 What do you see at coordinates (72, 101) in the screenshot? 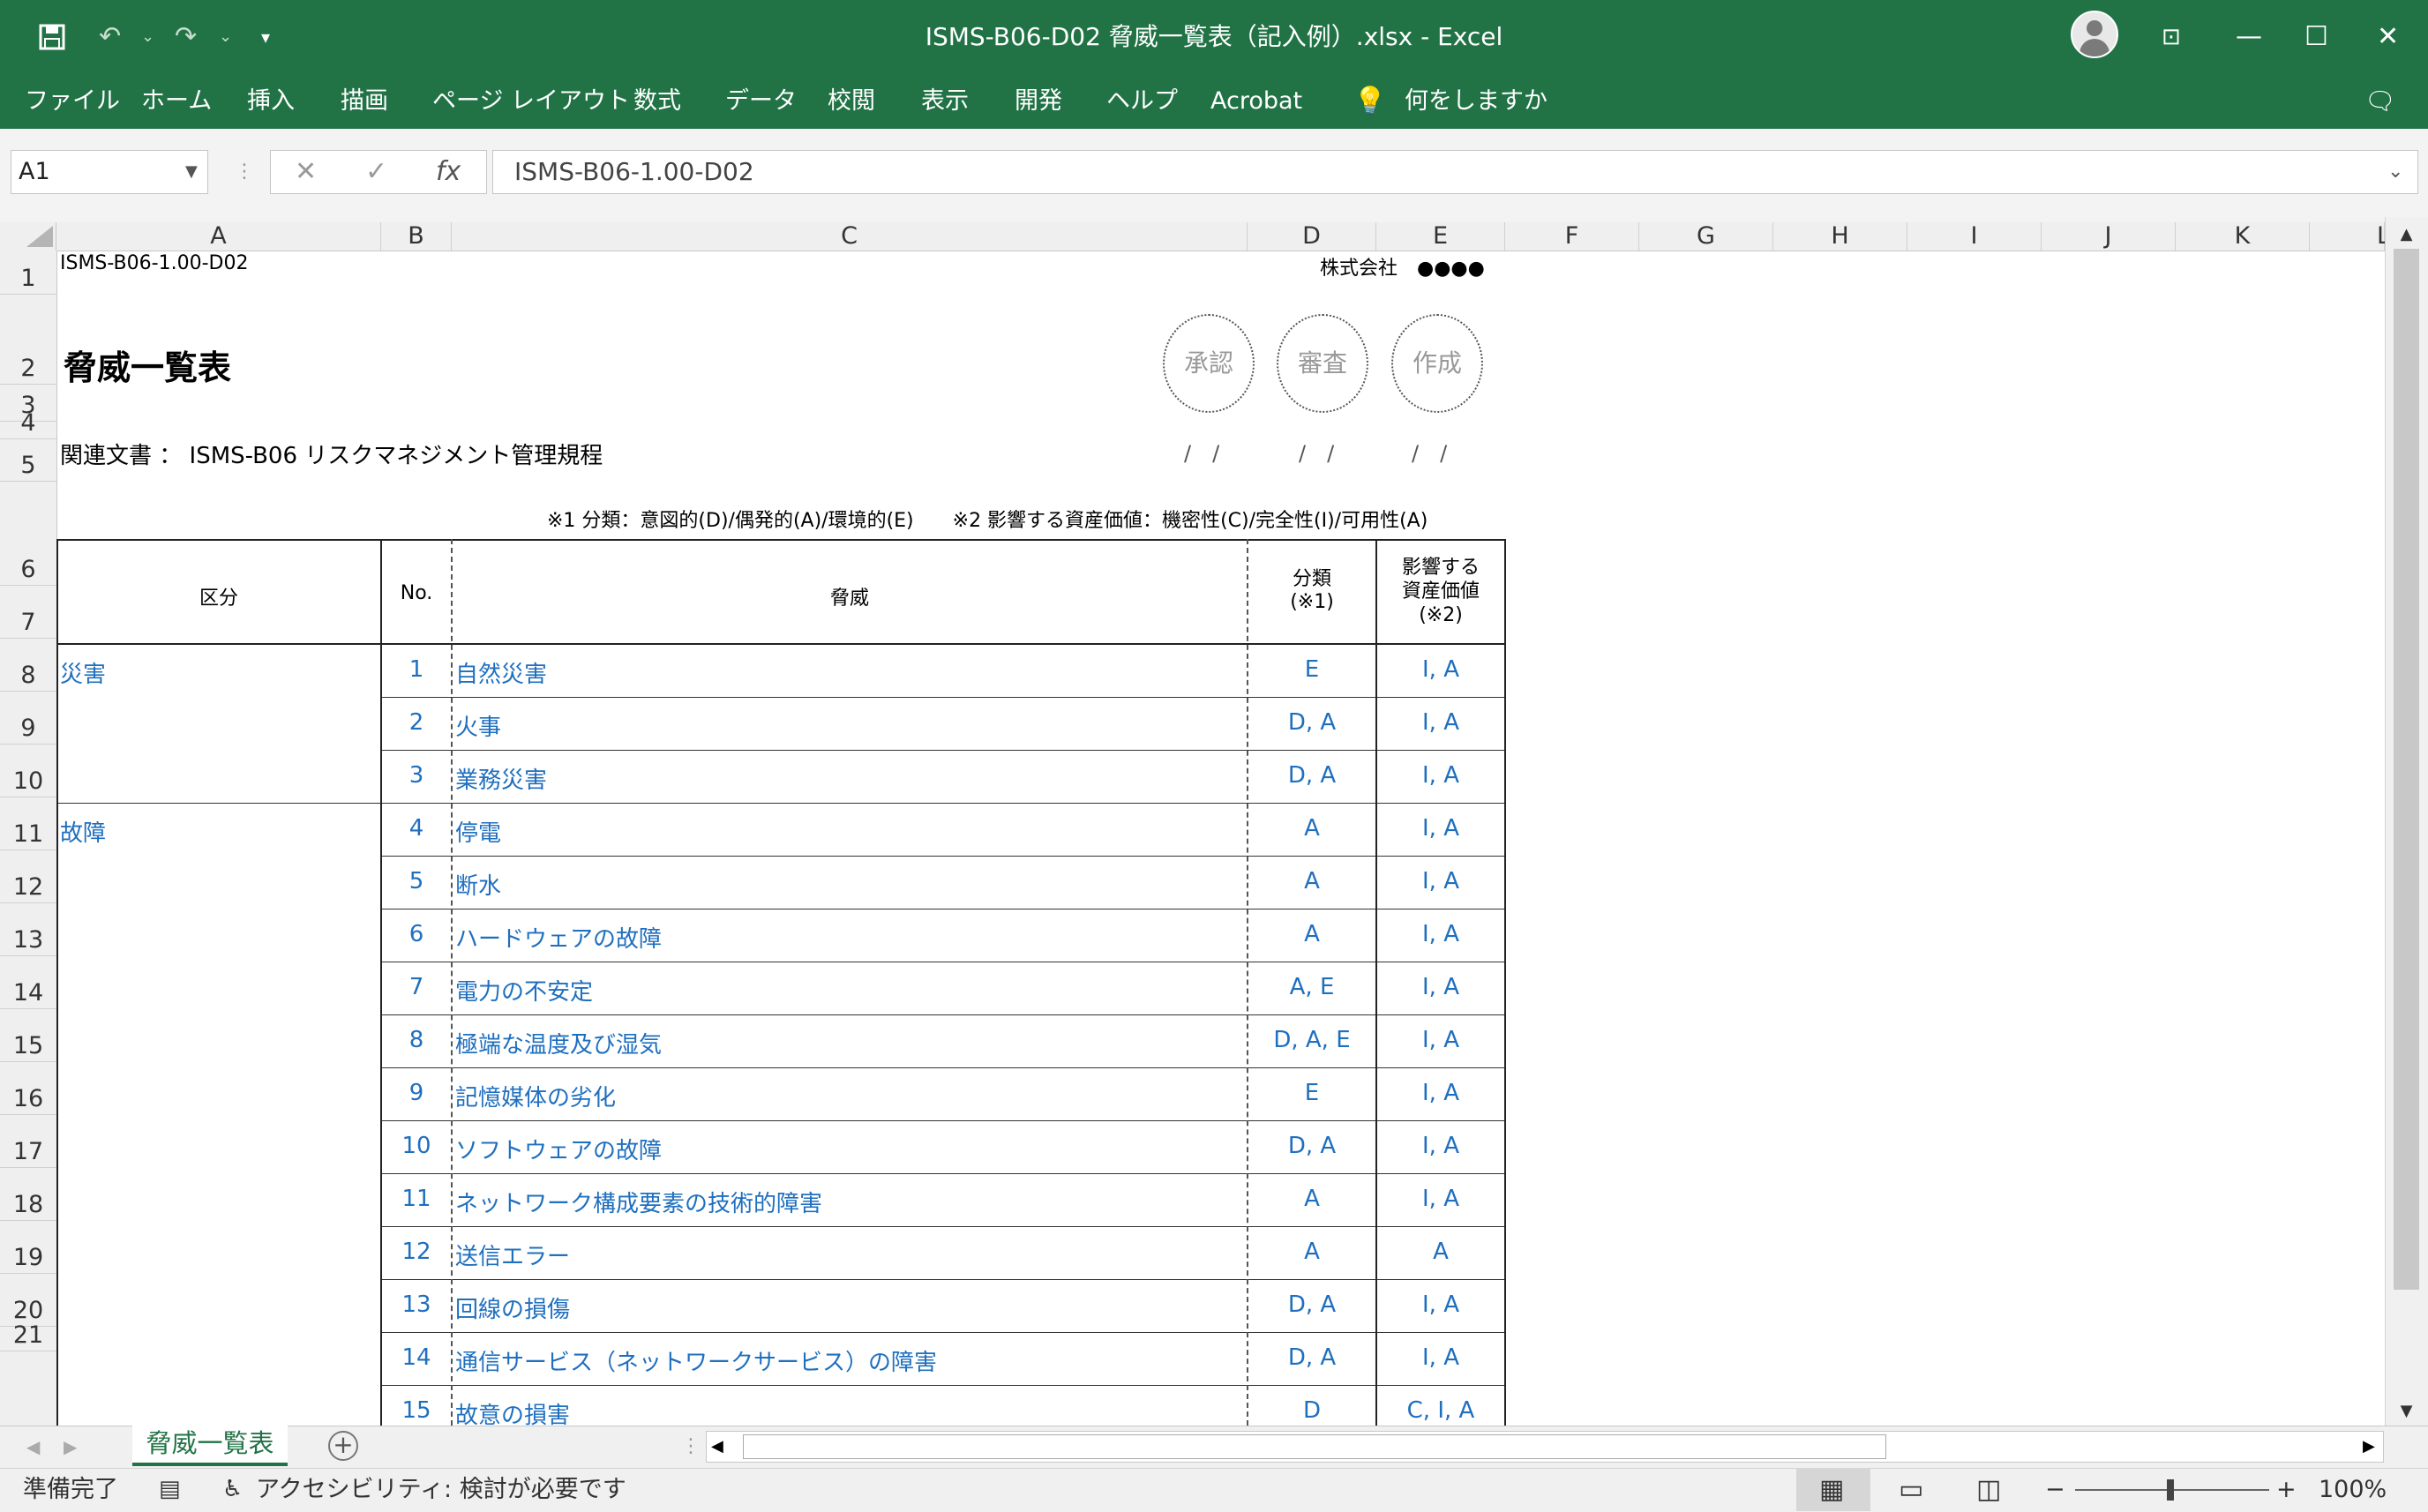
I see `tab-file: ファイル` at bounding box center [72, 101].